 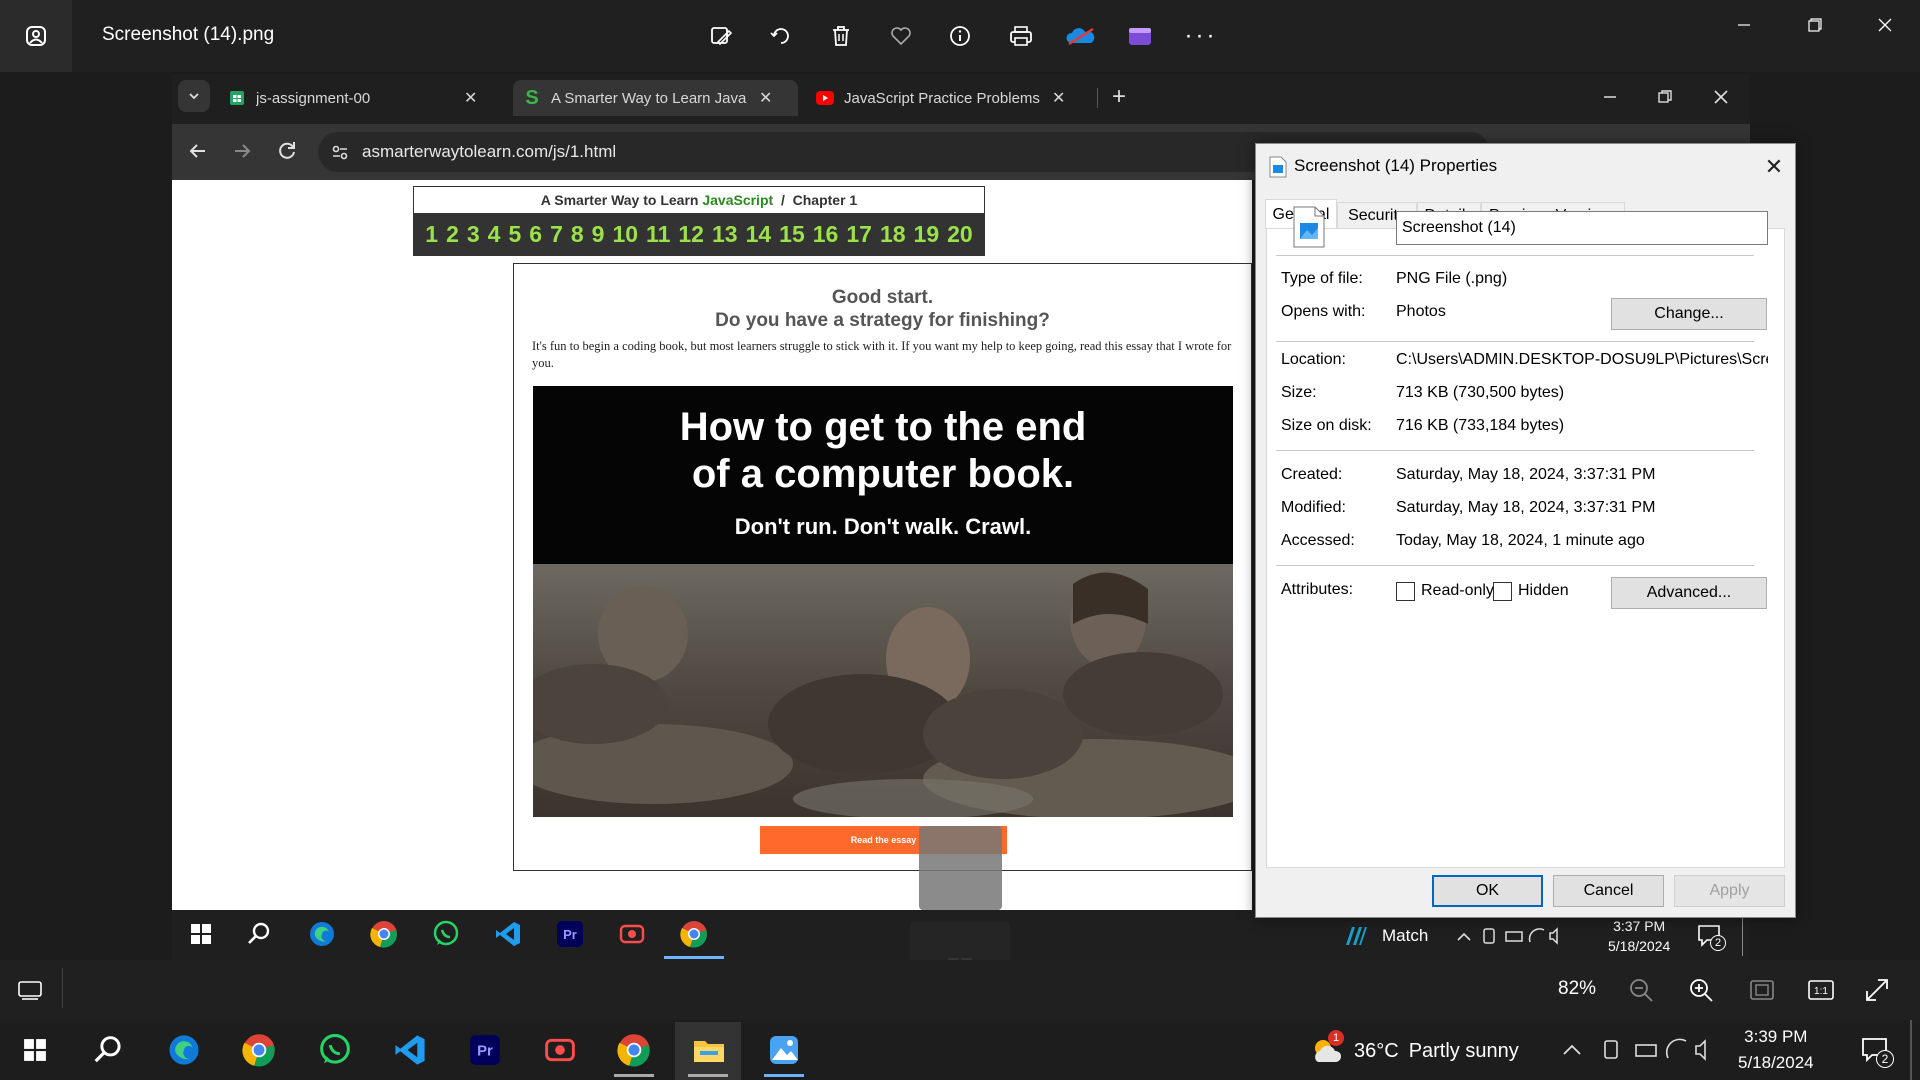 What do you see at coordinates (1641, 990) in the screenshot?
I see `zoom-out-icon` at bounding box center [1641, 990].